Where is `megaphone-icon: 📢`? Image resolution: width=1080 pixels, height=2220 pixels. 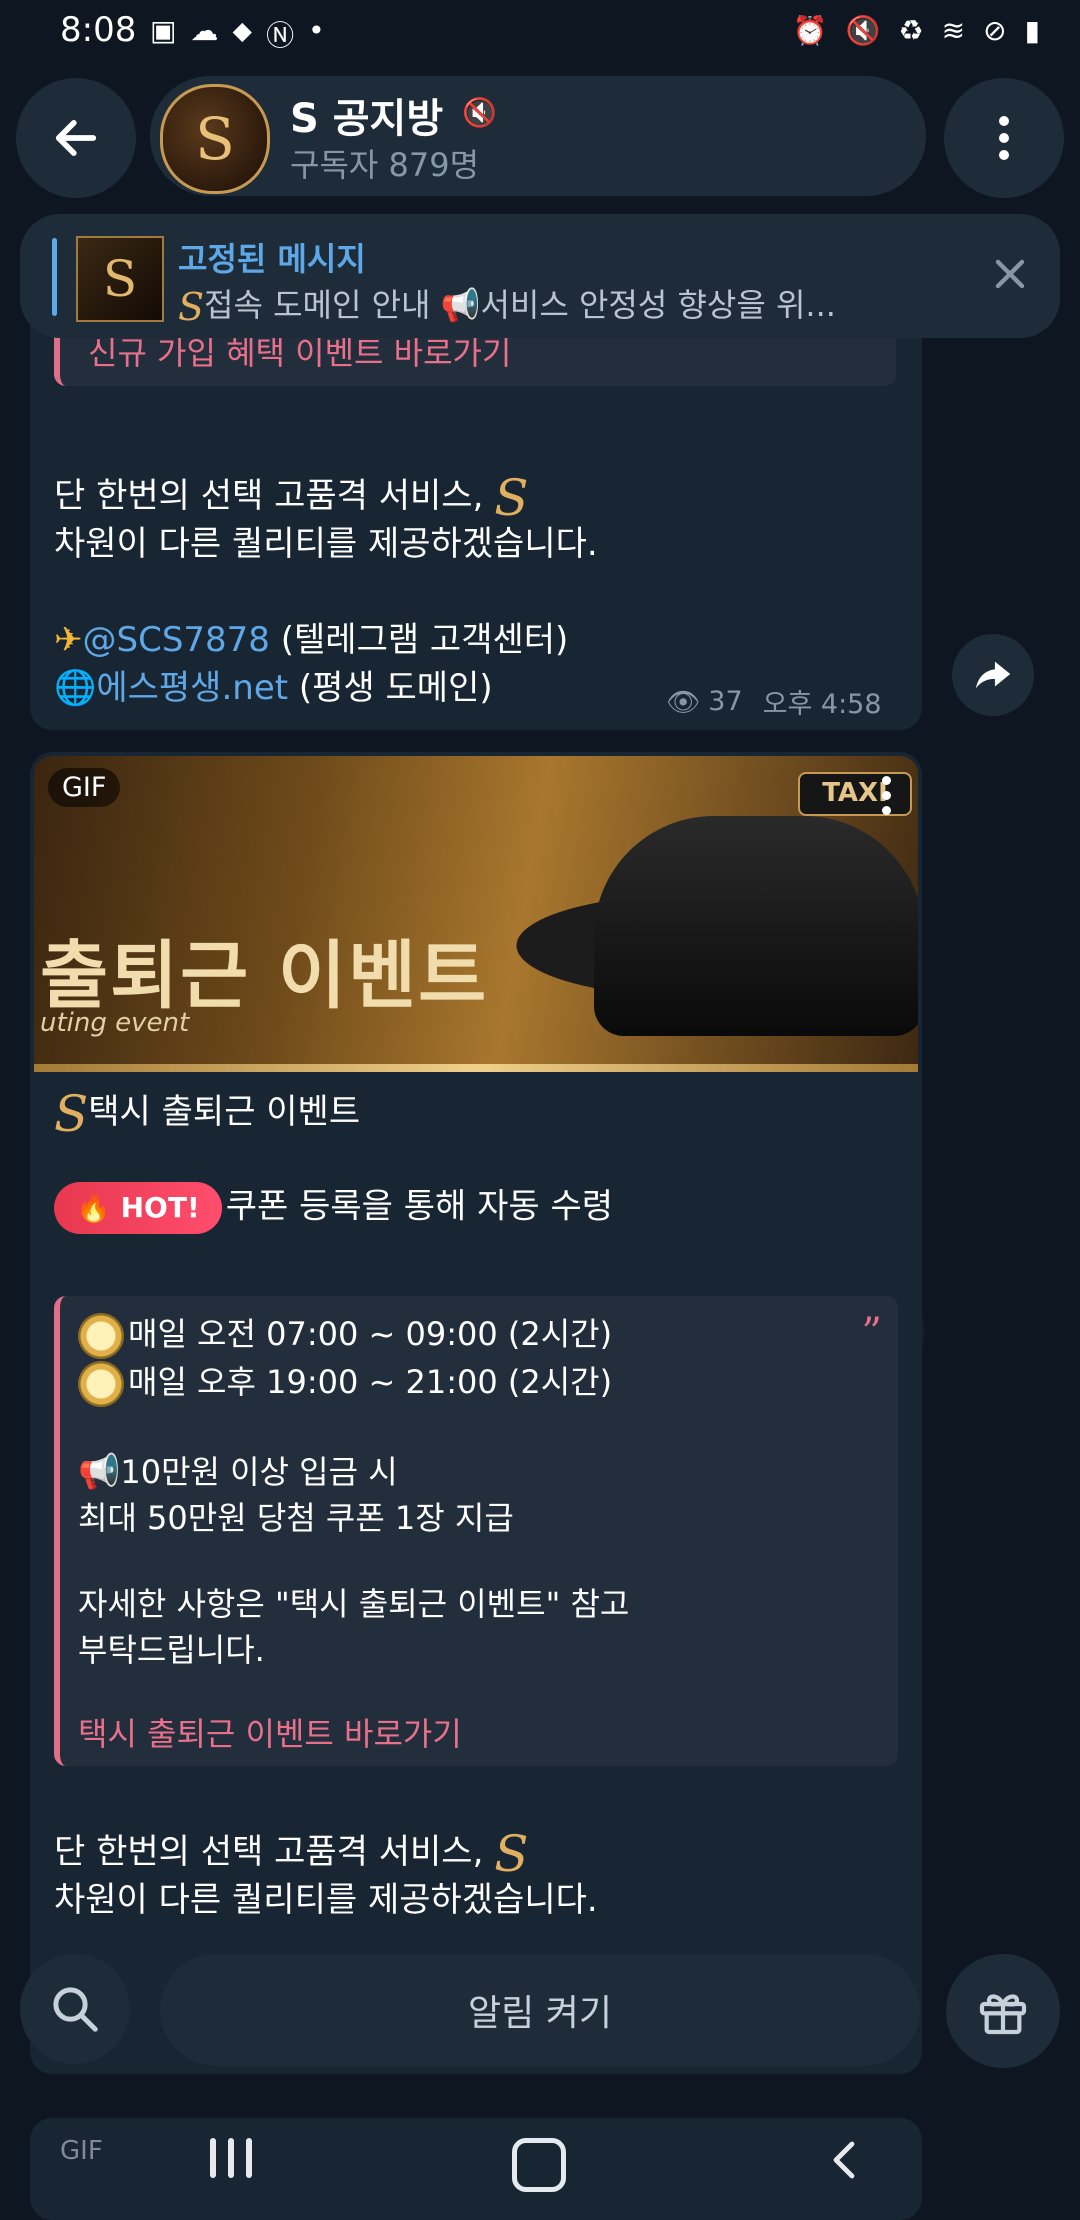 megaphone-icon: 📢 is located at coordinates (99, 1472).